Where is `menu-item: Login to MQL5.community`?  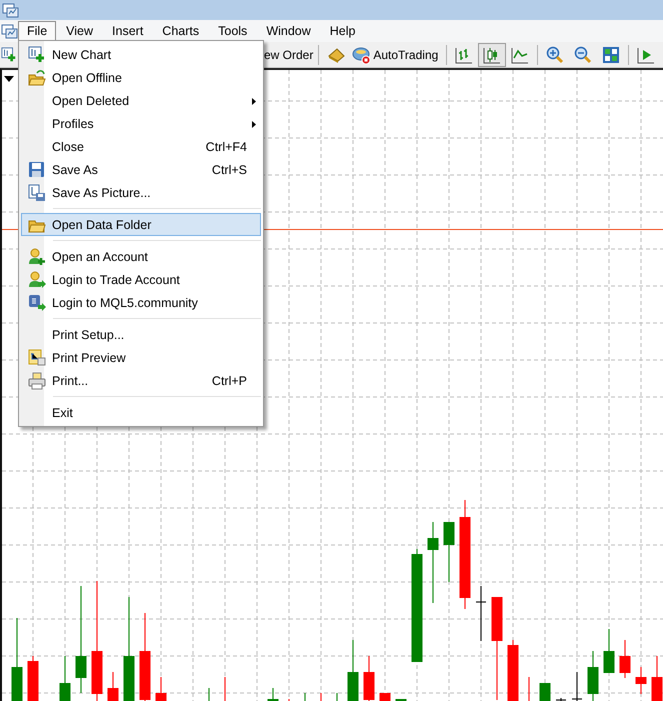 menu-item: Login to MQL5.community is located at coordinates (141, 302).